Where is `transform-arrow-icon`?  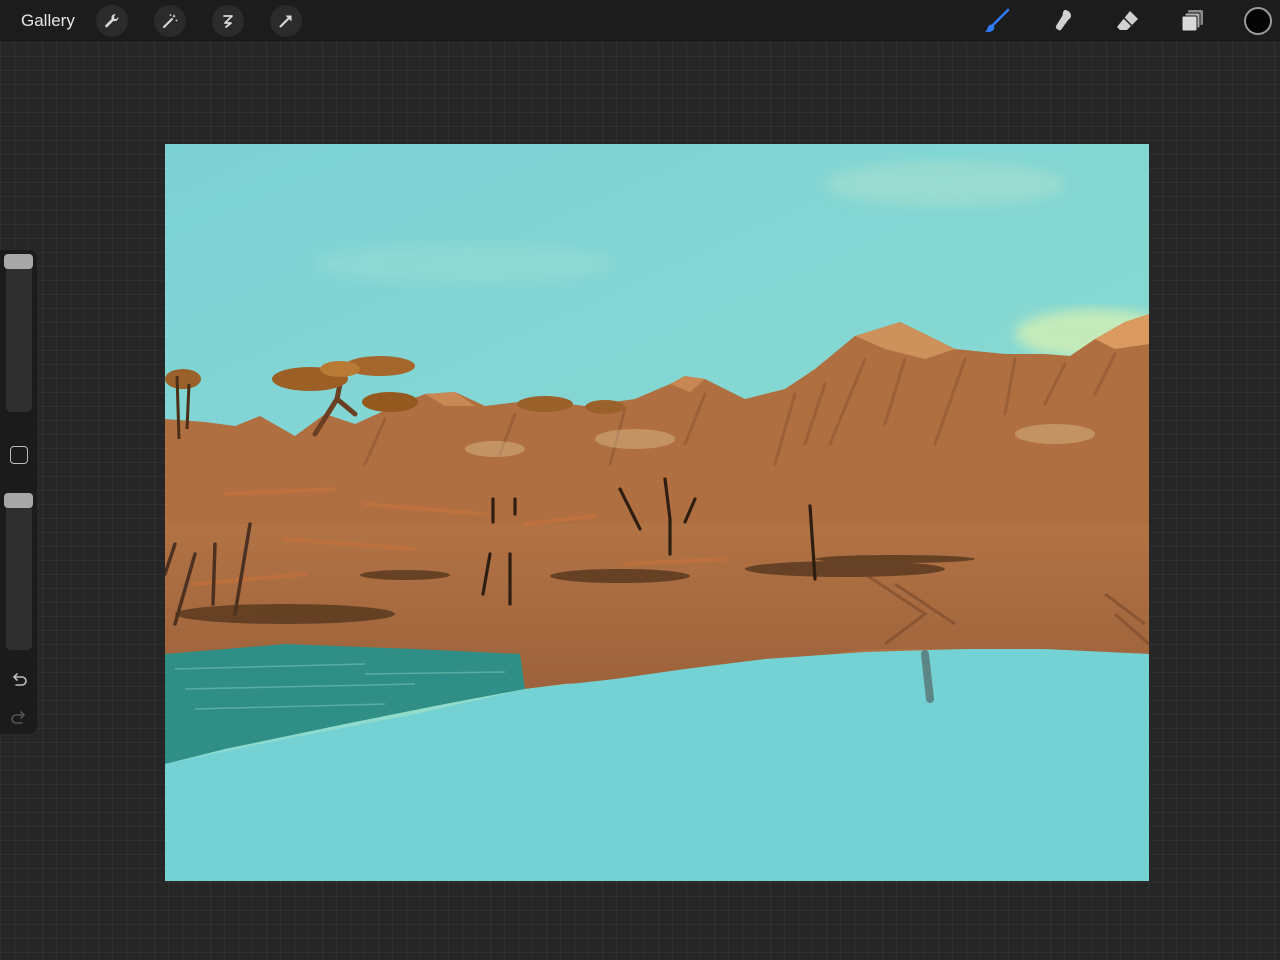 transform-arrow-icon is located at coordinates (285, 21).